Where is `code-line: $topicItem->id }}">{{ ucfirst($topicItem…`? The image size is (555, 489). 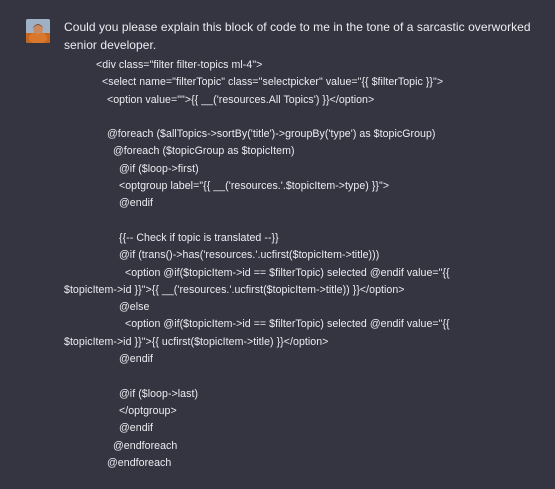 code-line: $topicItem->id }}">{{ ucfirst($topicItem… is located at coordinates (196, 341).